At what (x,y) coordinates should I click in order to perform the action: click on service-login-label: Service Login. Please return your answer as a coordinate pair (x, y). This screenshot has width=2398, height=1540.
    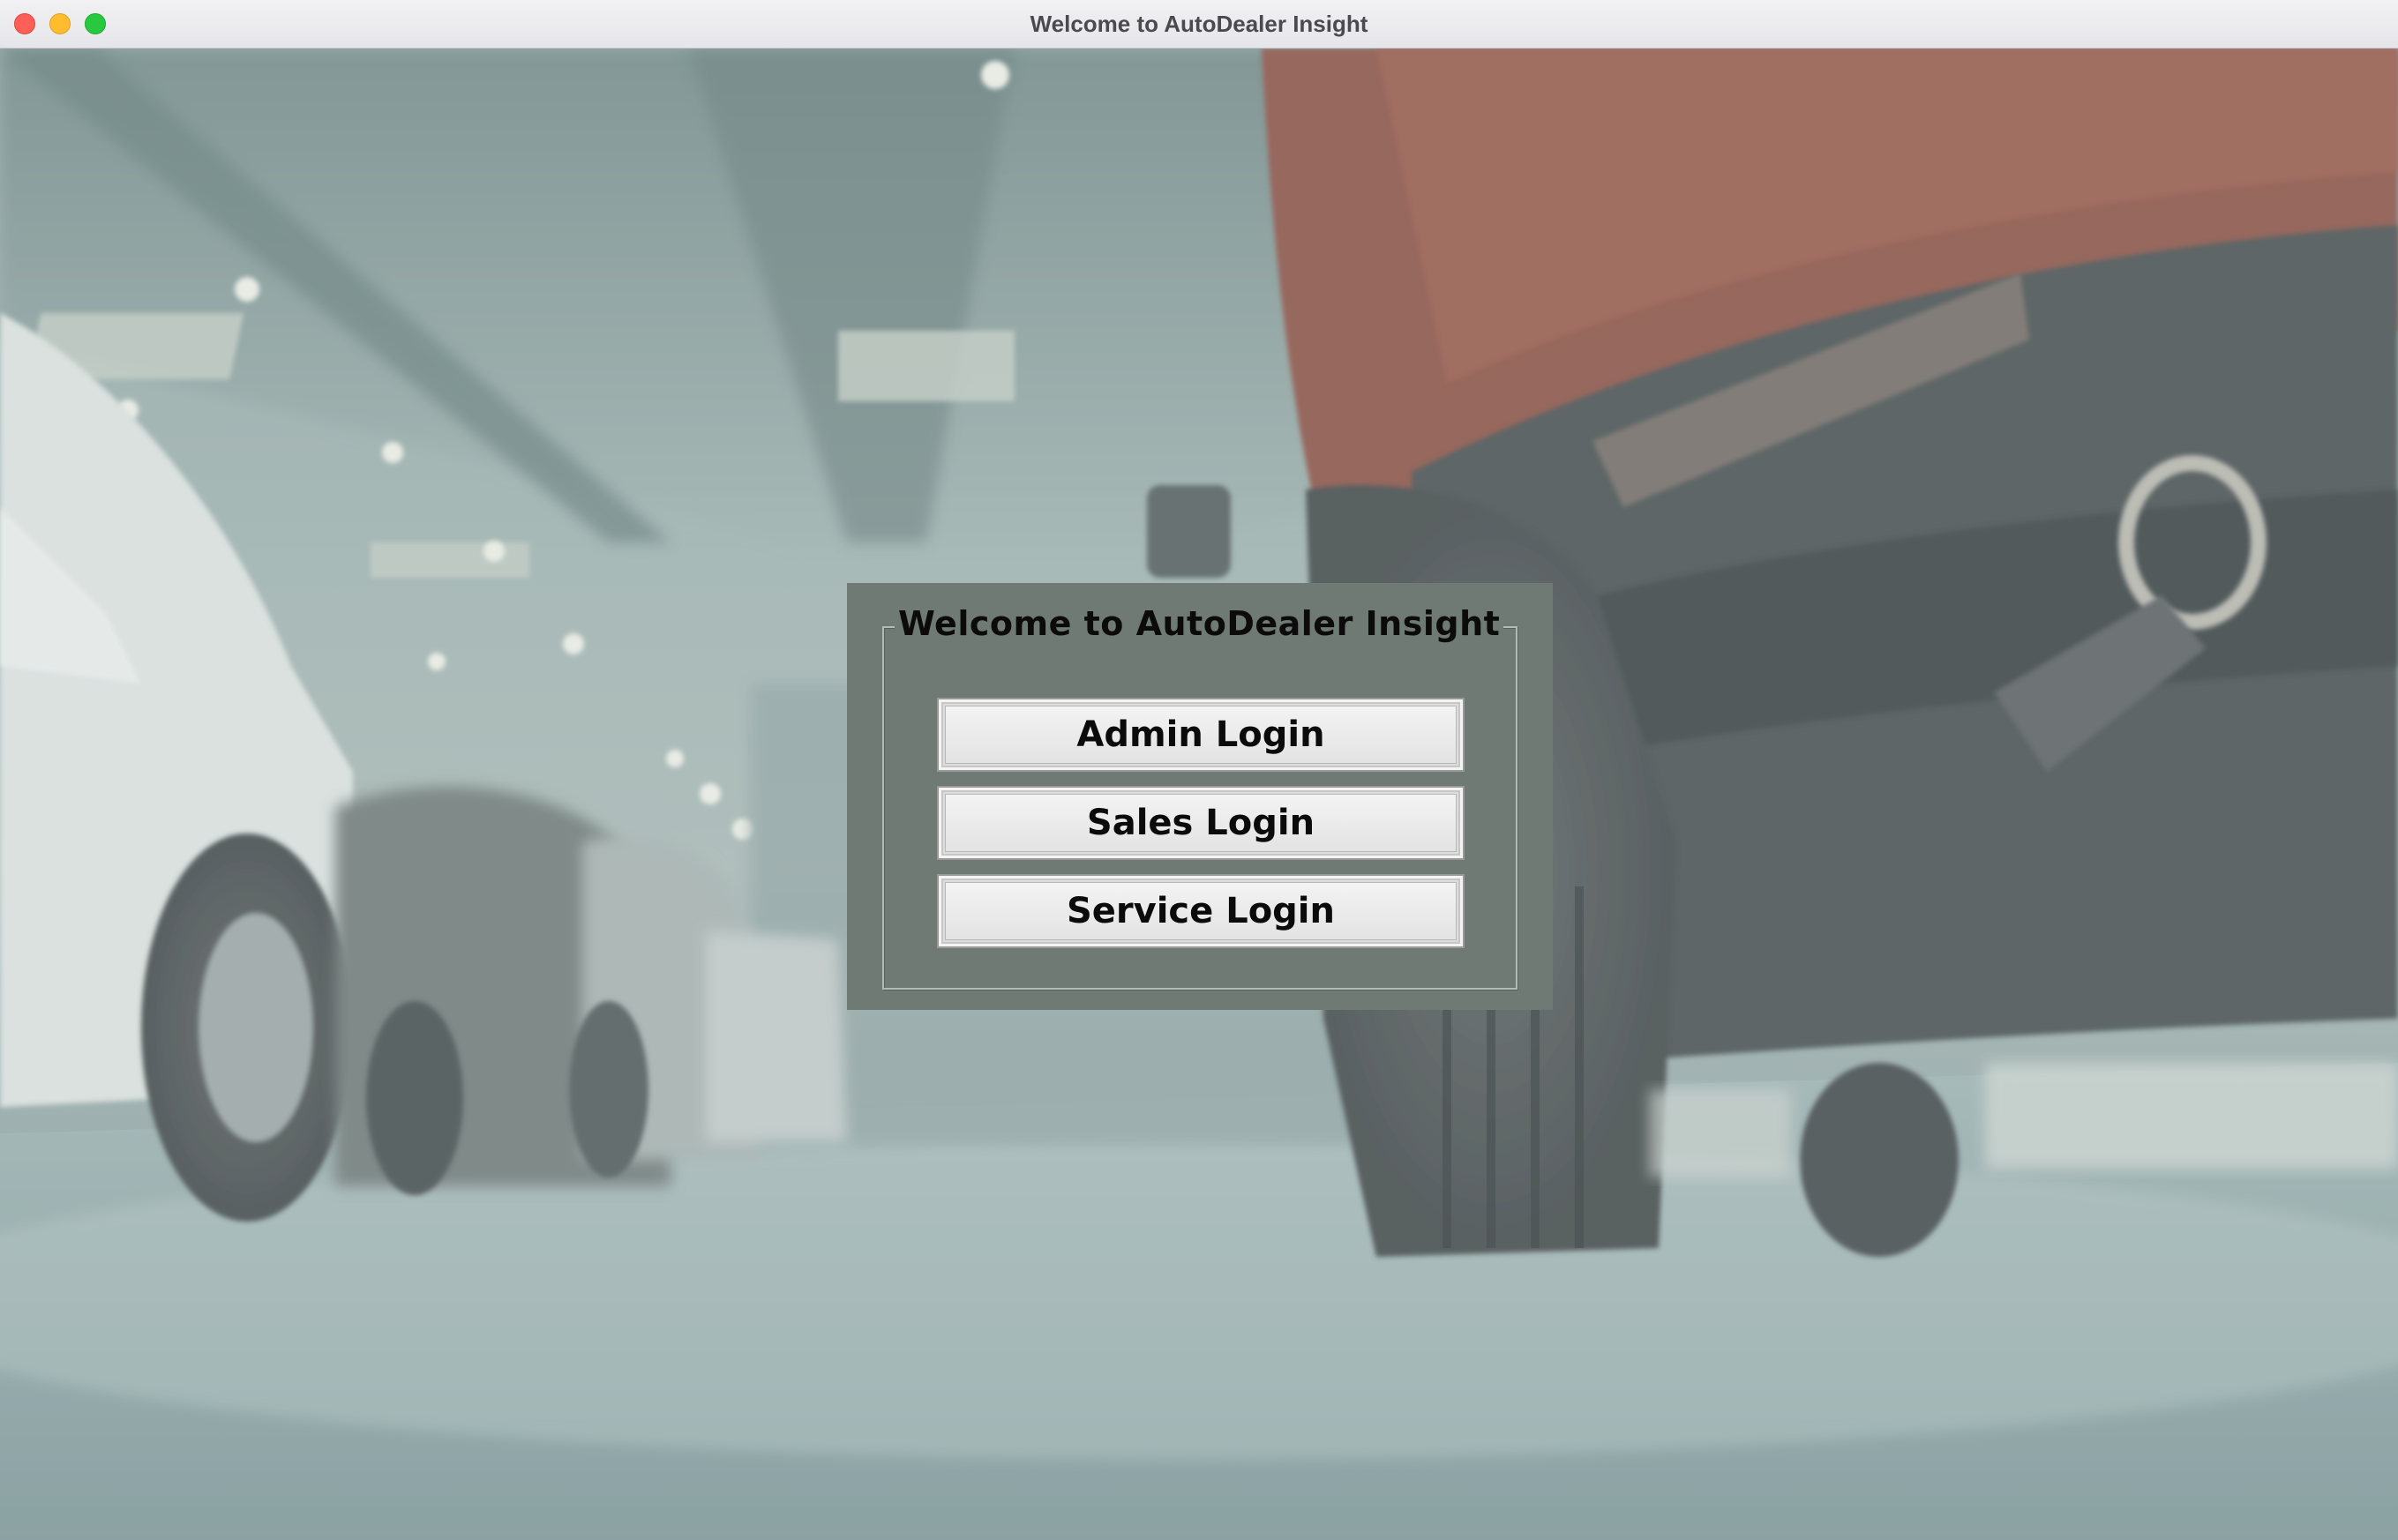
    Looking at the image, I should click on (1200, 911).